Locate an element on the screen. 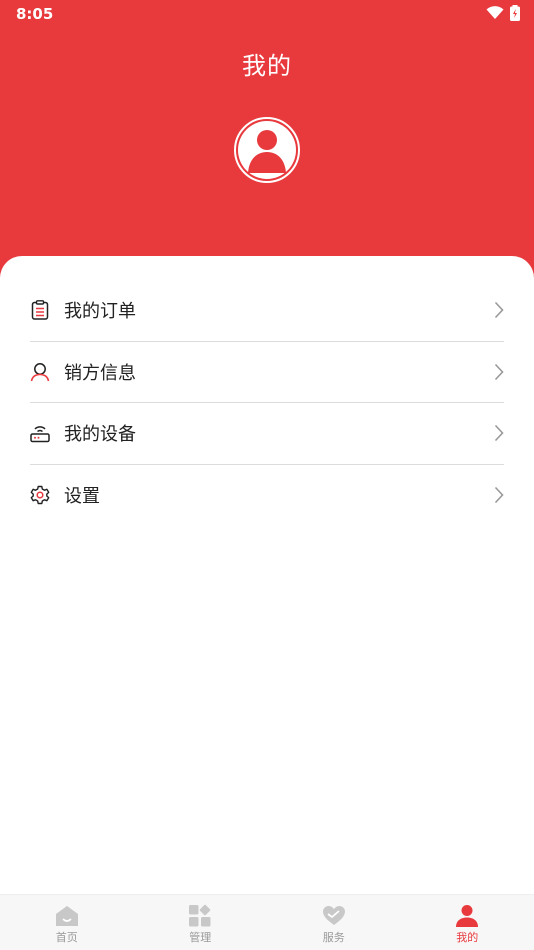  person-icon is located at coordinates (467, 916).